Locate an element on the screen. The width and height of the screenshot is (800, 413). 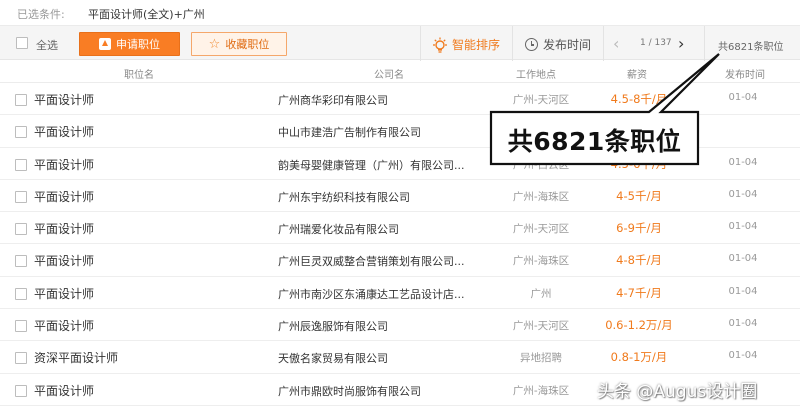
column-company: 公司名 is located at coordinates (389, 75).